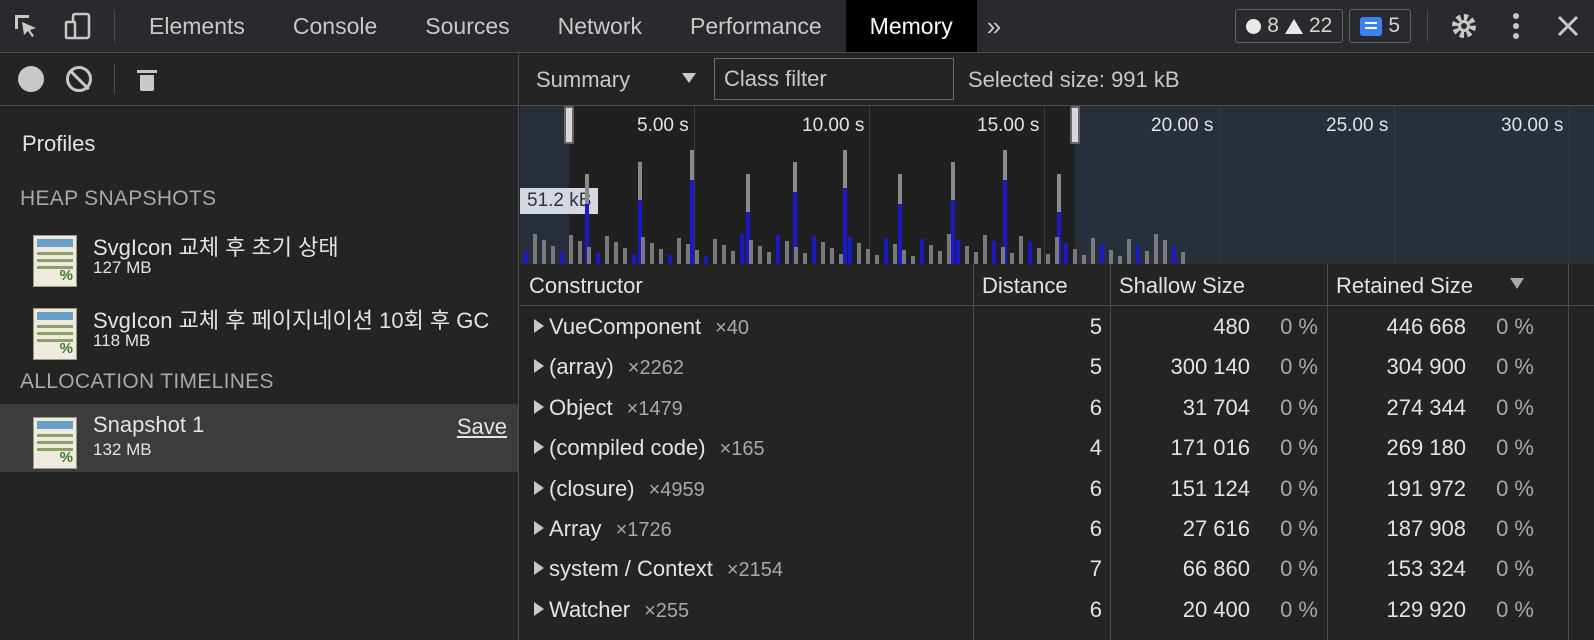 The height and width of the screenshot is (640, 1594). Describe the element at coordinates (1273, 25) in the screenshot. I see `error-count: 8` at that location.